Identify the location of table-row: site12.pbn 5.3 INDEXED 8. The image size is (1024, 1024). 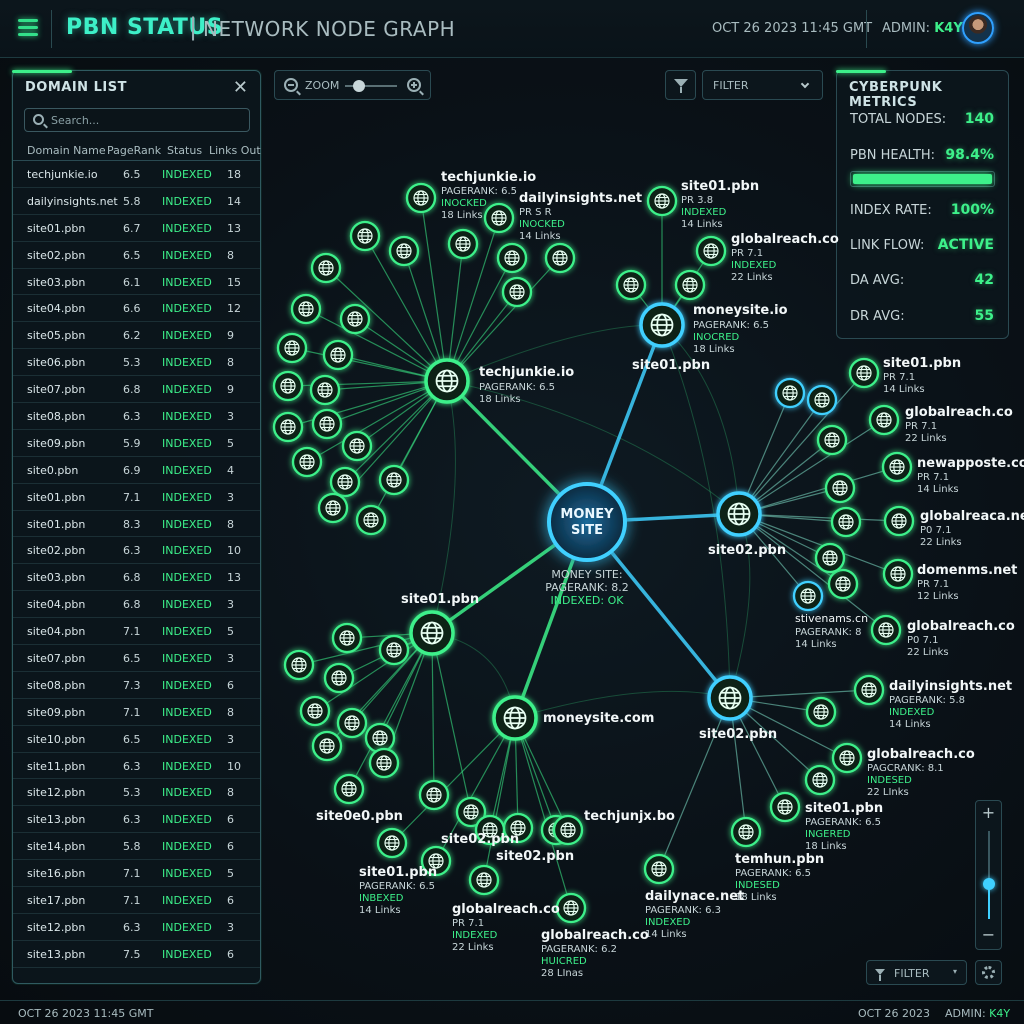
(136, 793).